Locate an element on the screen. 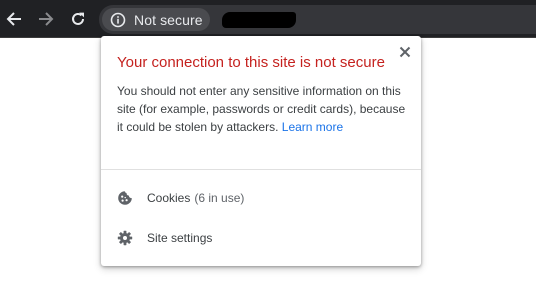  close-icon is located at coordinates (405, 52).